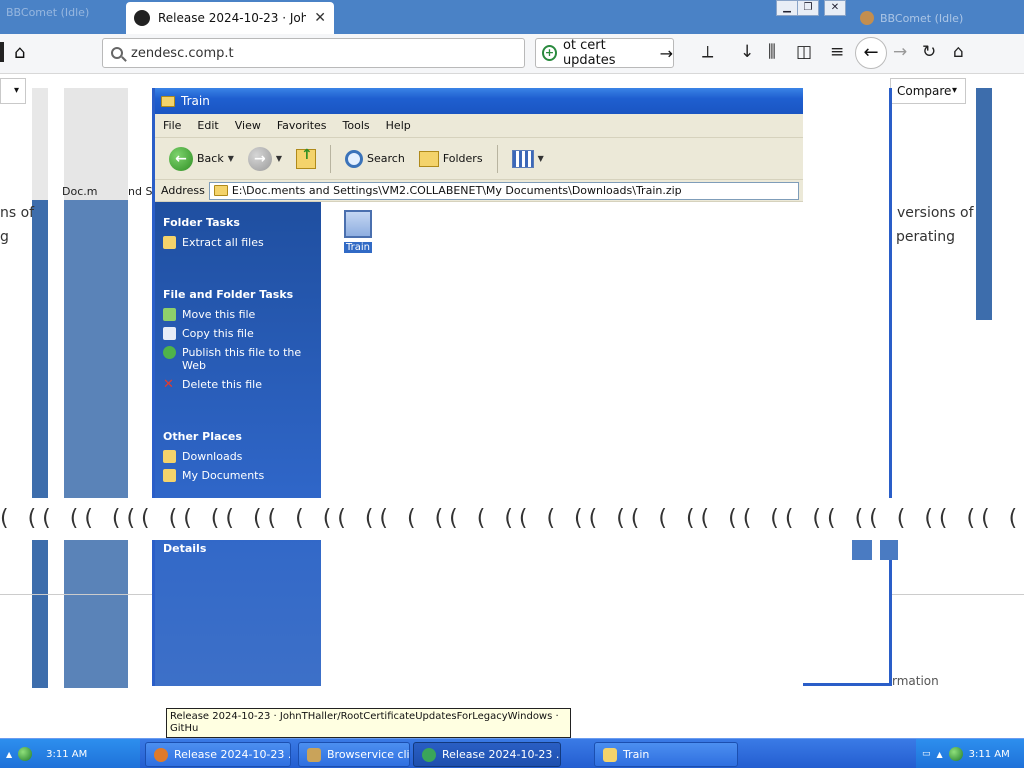 The image size is (1024, 768). What do you see at coordinates (183, 190) in the screenshot?
I see `address-label: Address` at bounding box center [183, 190].